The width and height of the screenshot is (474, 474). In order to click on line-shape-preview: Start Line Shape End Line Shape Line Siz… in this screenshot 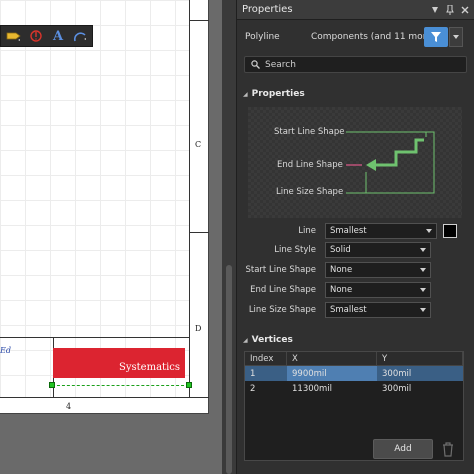, I will do `click(355, 162)`.